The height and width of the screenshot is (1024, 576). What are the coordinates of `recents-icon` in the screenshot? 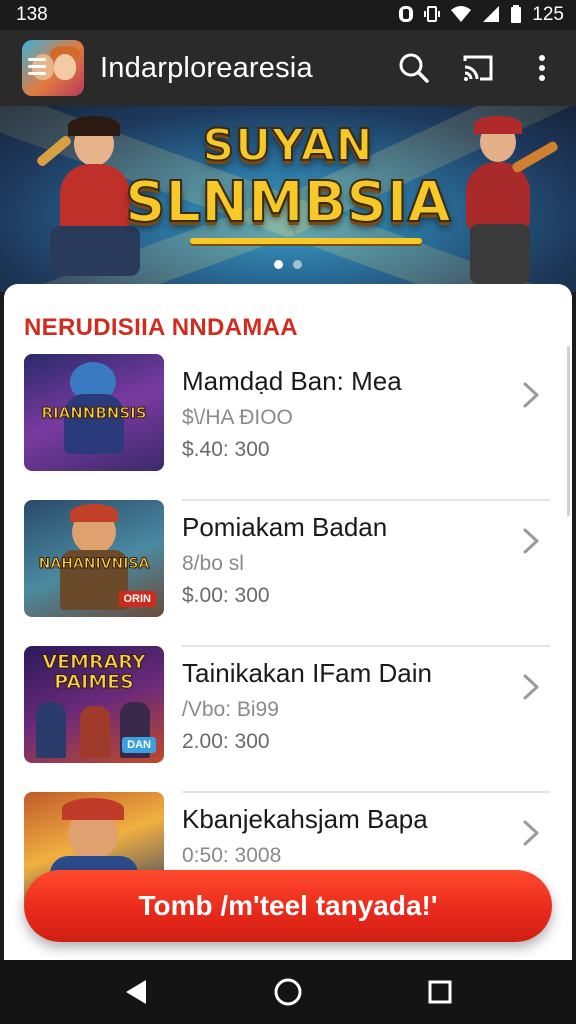 It's located at (440, 992).